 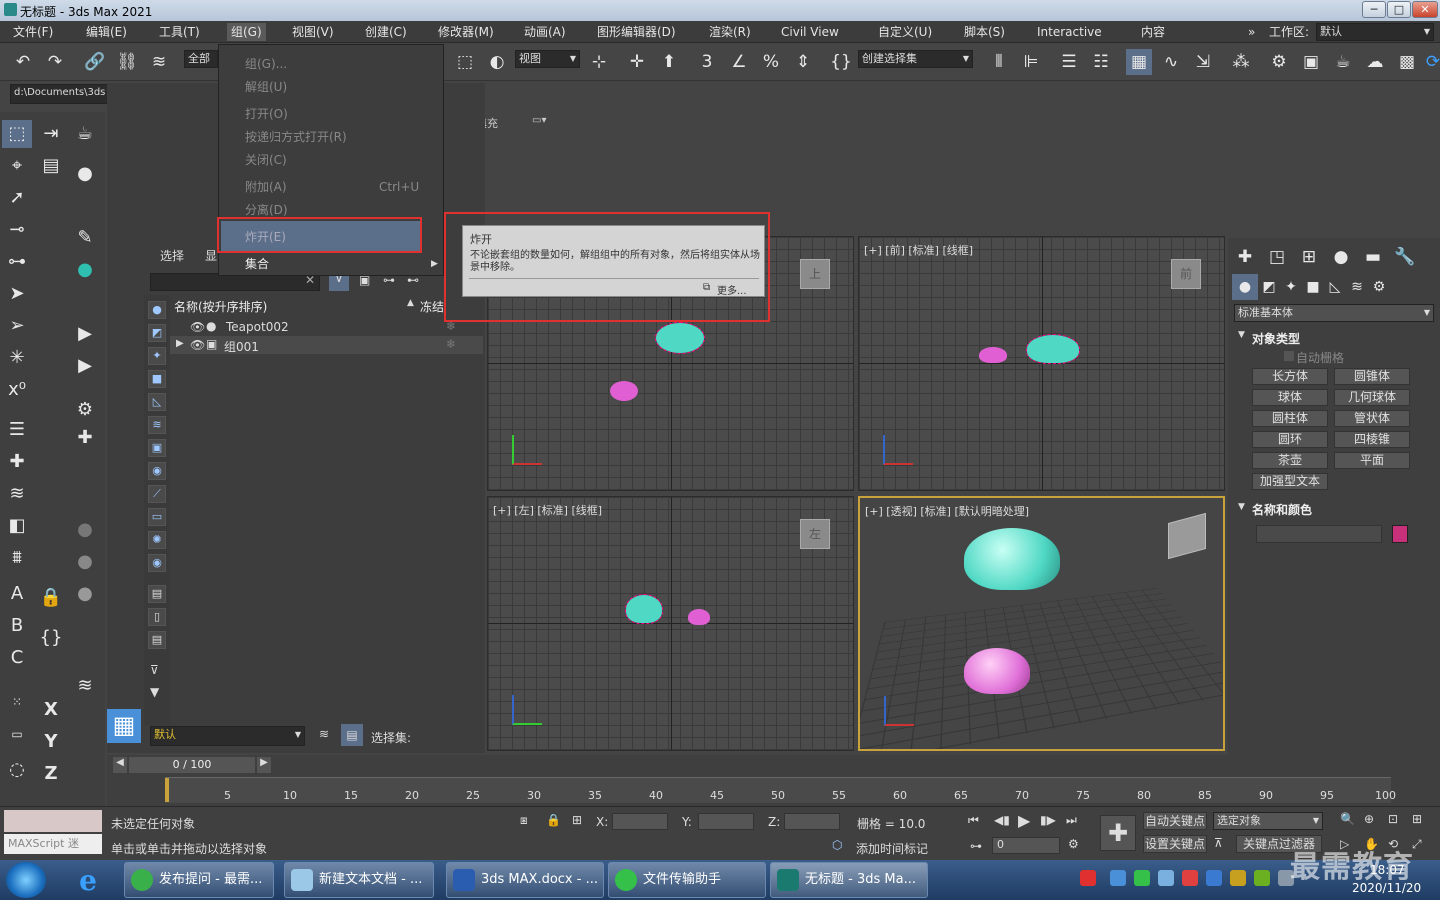 What do you see at coordinates (120, 765) in the screenshot?
I see `time-prev-button: ◀` at bounding box center [120, 765].